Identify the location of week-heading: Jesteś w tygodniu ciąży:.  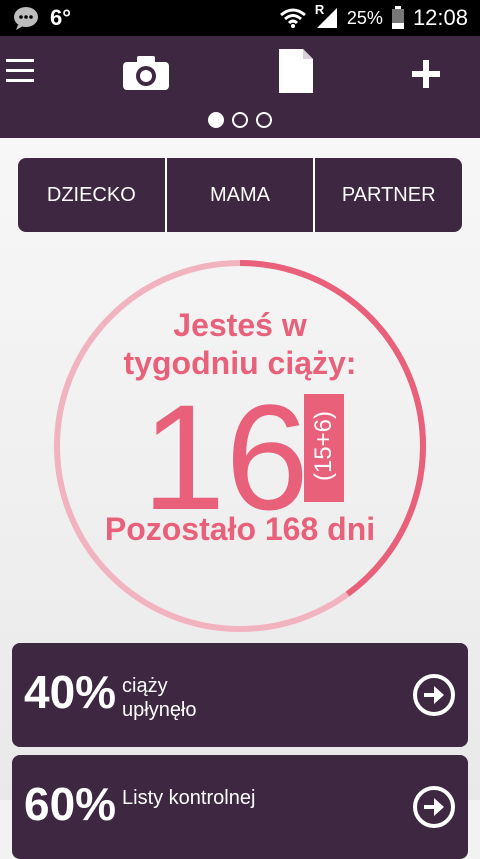
(240, 344).